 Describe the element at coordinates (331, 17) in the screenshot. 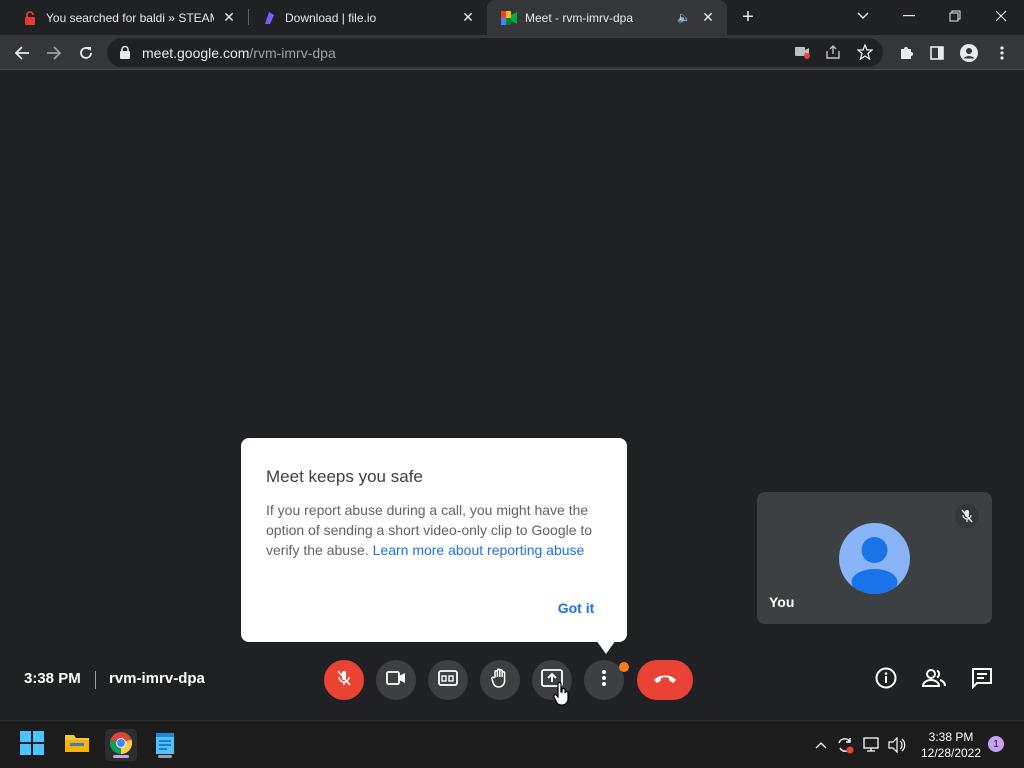

I see `tab-title: Download | file.io` at that location.